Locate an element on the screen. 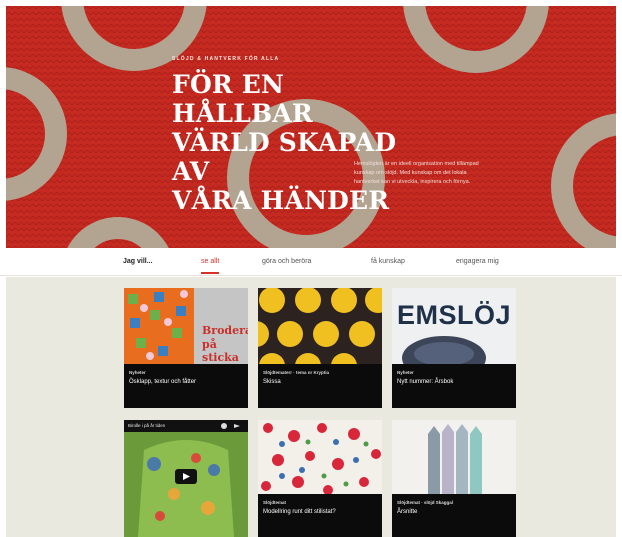  card-image-yellow-dots is located at coordinates (320, 326).